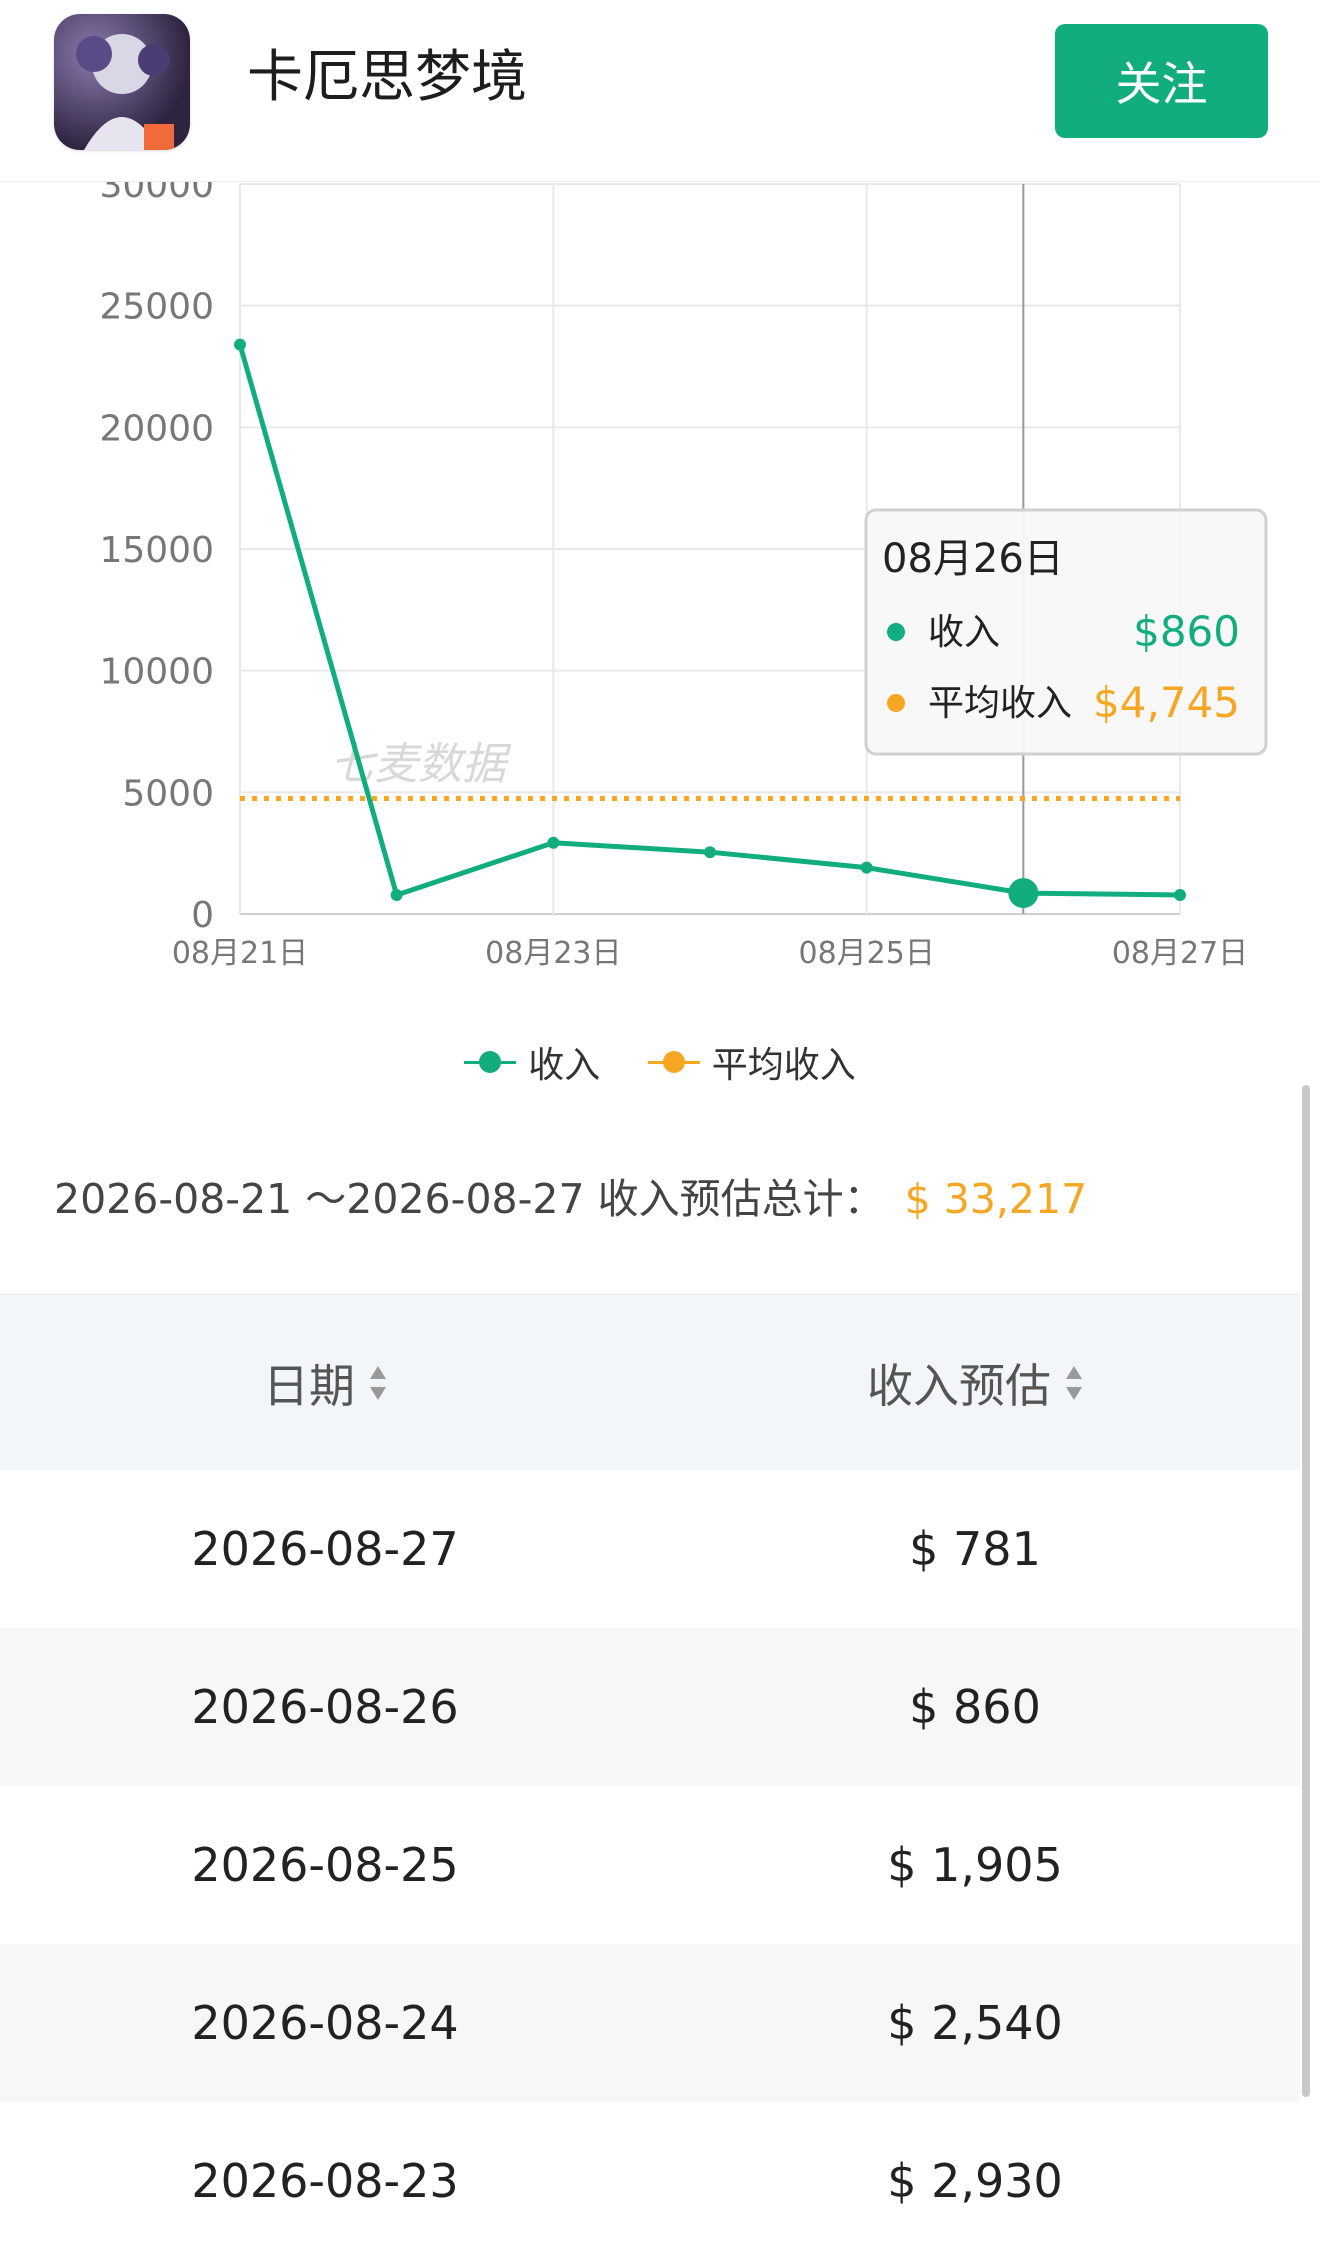 Image resolution: width=1320 pixels, height=2264 pixels. I want to click on summary-range-text: 2026-08-21 ～2026-08-27 收入预估总计：, so click(469, 1199).